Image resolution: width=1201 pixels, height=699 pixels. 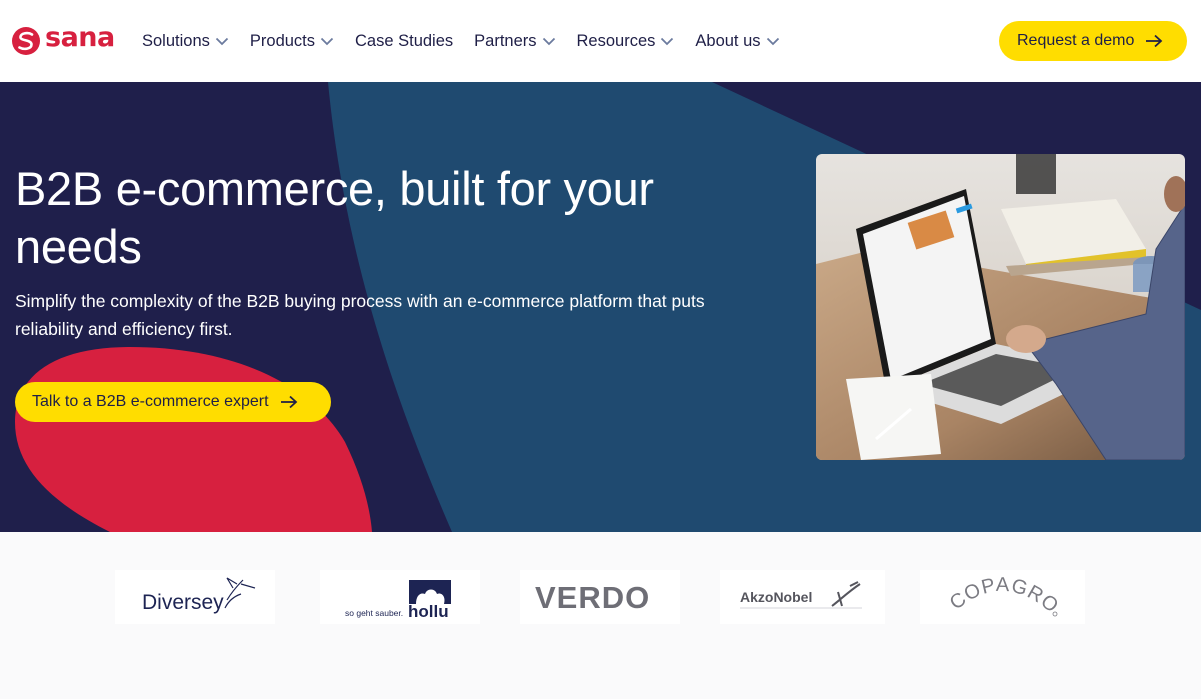 I want to click on nav-item-case-studies: Case Studies, so click(x=404, y=41).